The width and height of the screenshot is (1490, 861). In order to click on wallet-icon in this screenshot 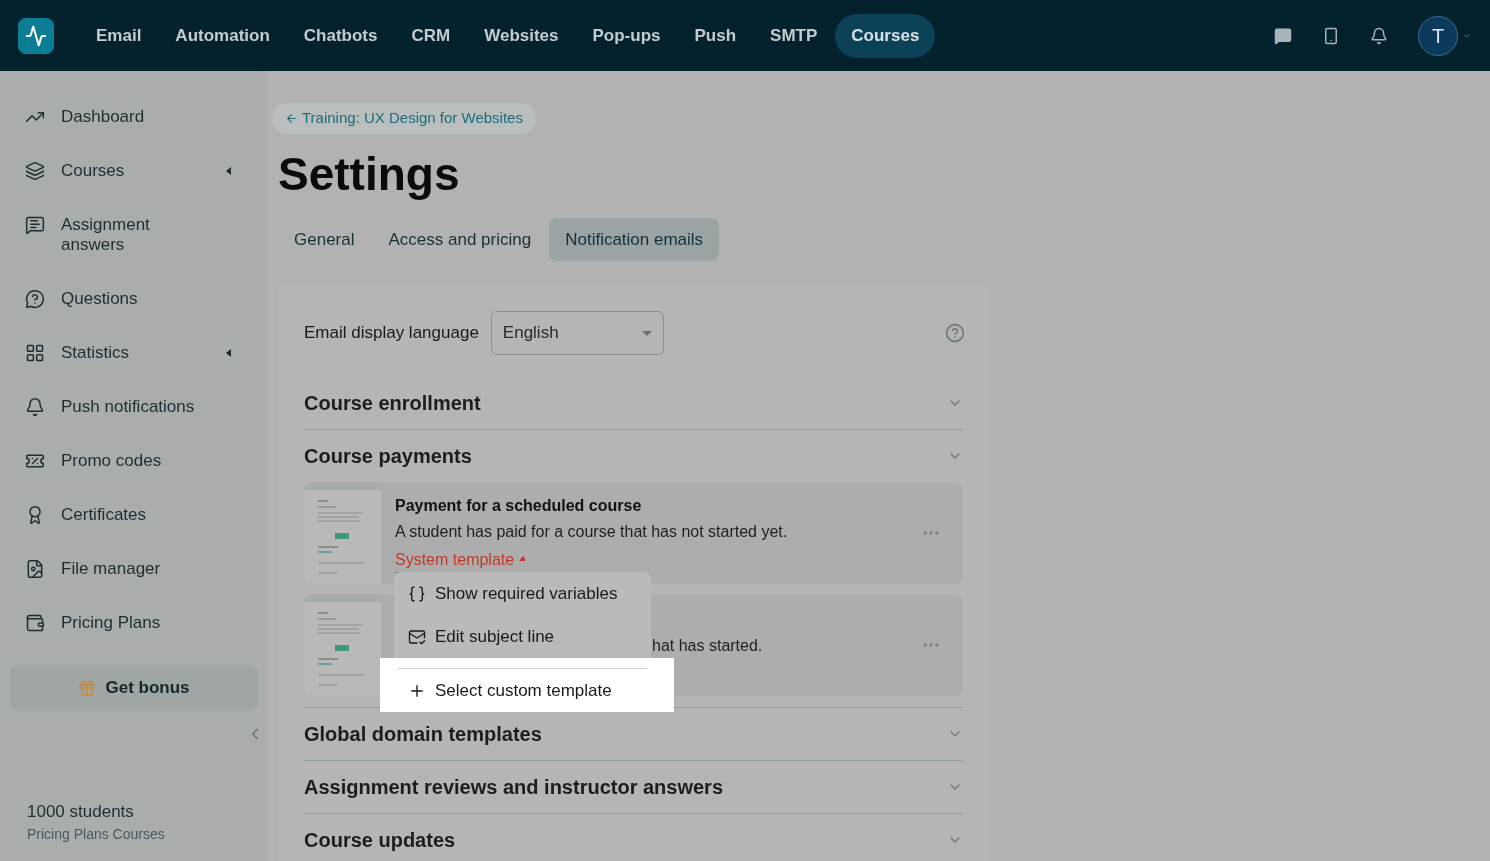, I will do `click(35, 623)`.